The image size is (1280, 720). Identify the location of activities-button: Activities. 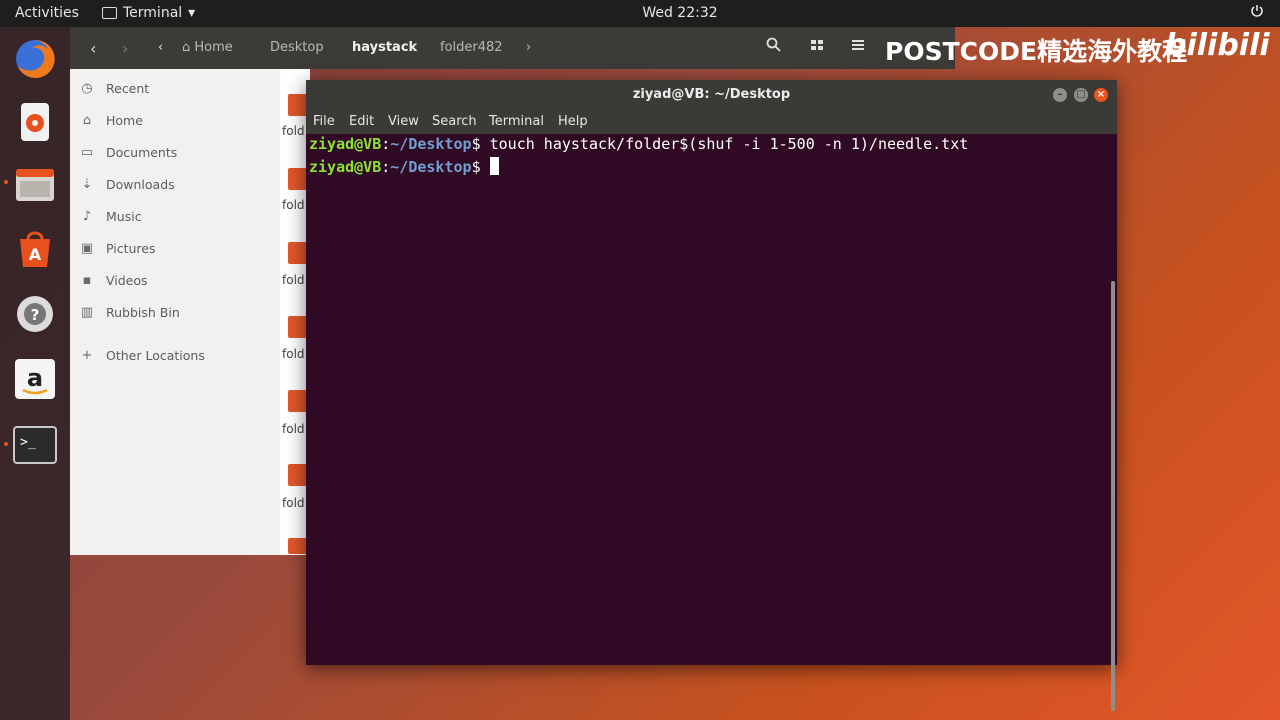
(47, 13).